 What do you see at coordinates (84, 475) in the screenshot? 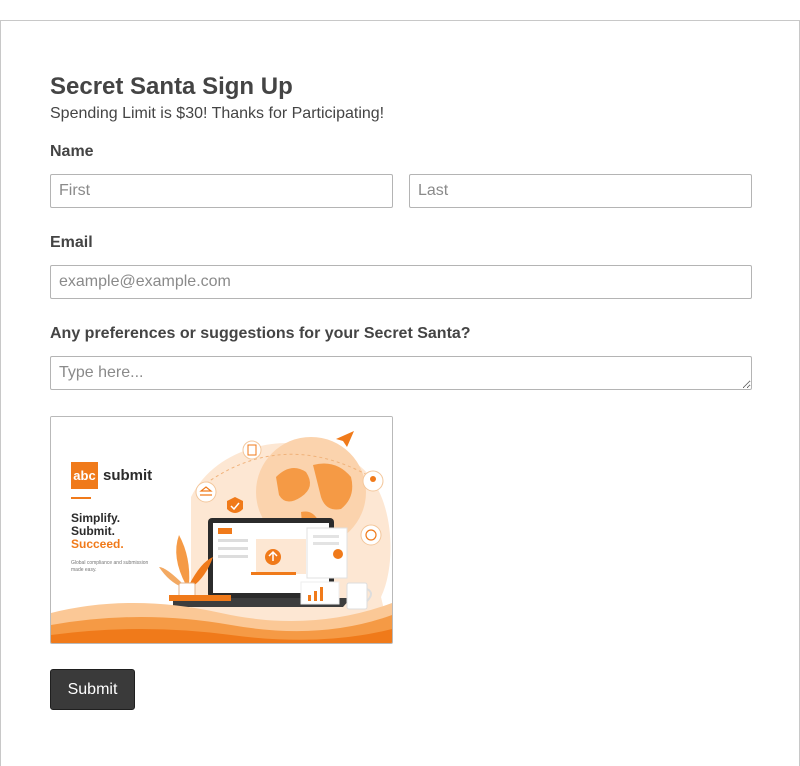
I see `logo-mark: abc` at bounding box center [84, 475].